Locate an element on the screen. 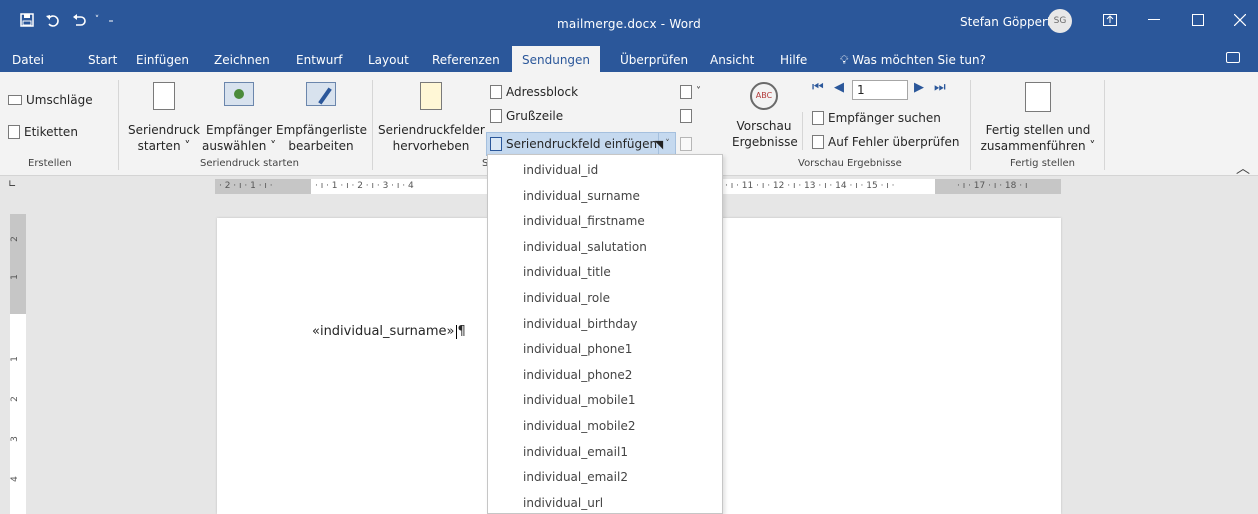 Image resolution: width=1258 pixels, height=514 pixels. seriendruckfeld-einfuegen-content: Seriendruckfeld einfügen is located at coordinates (573, 144).